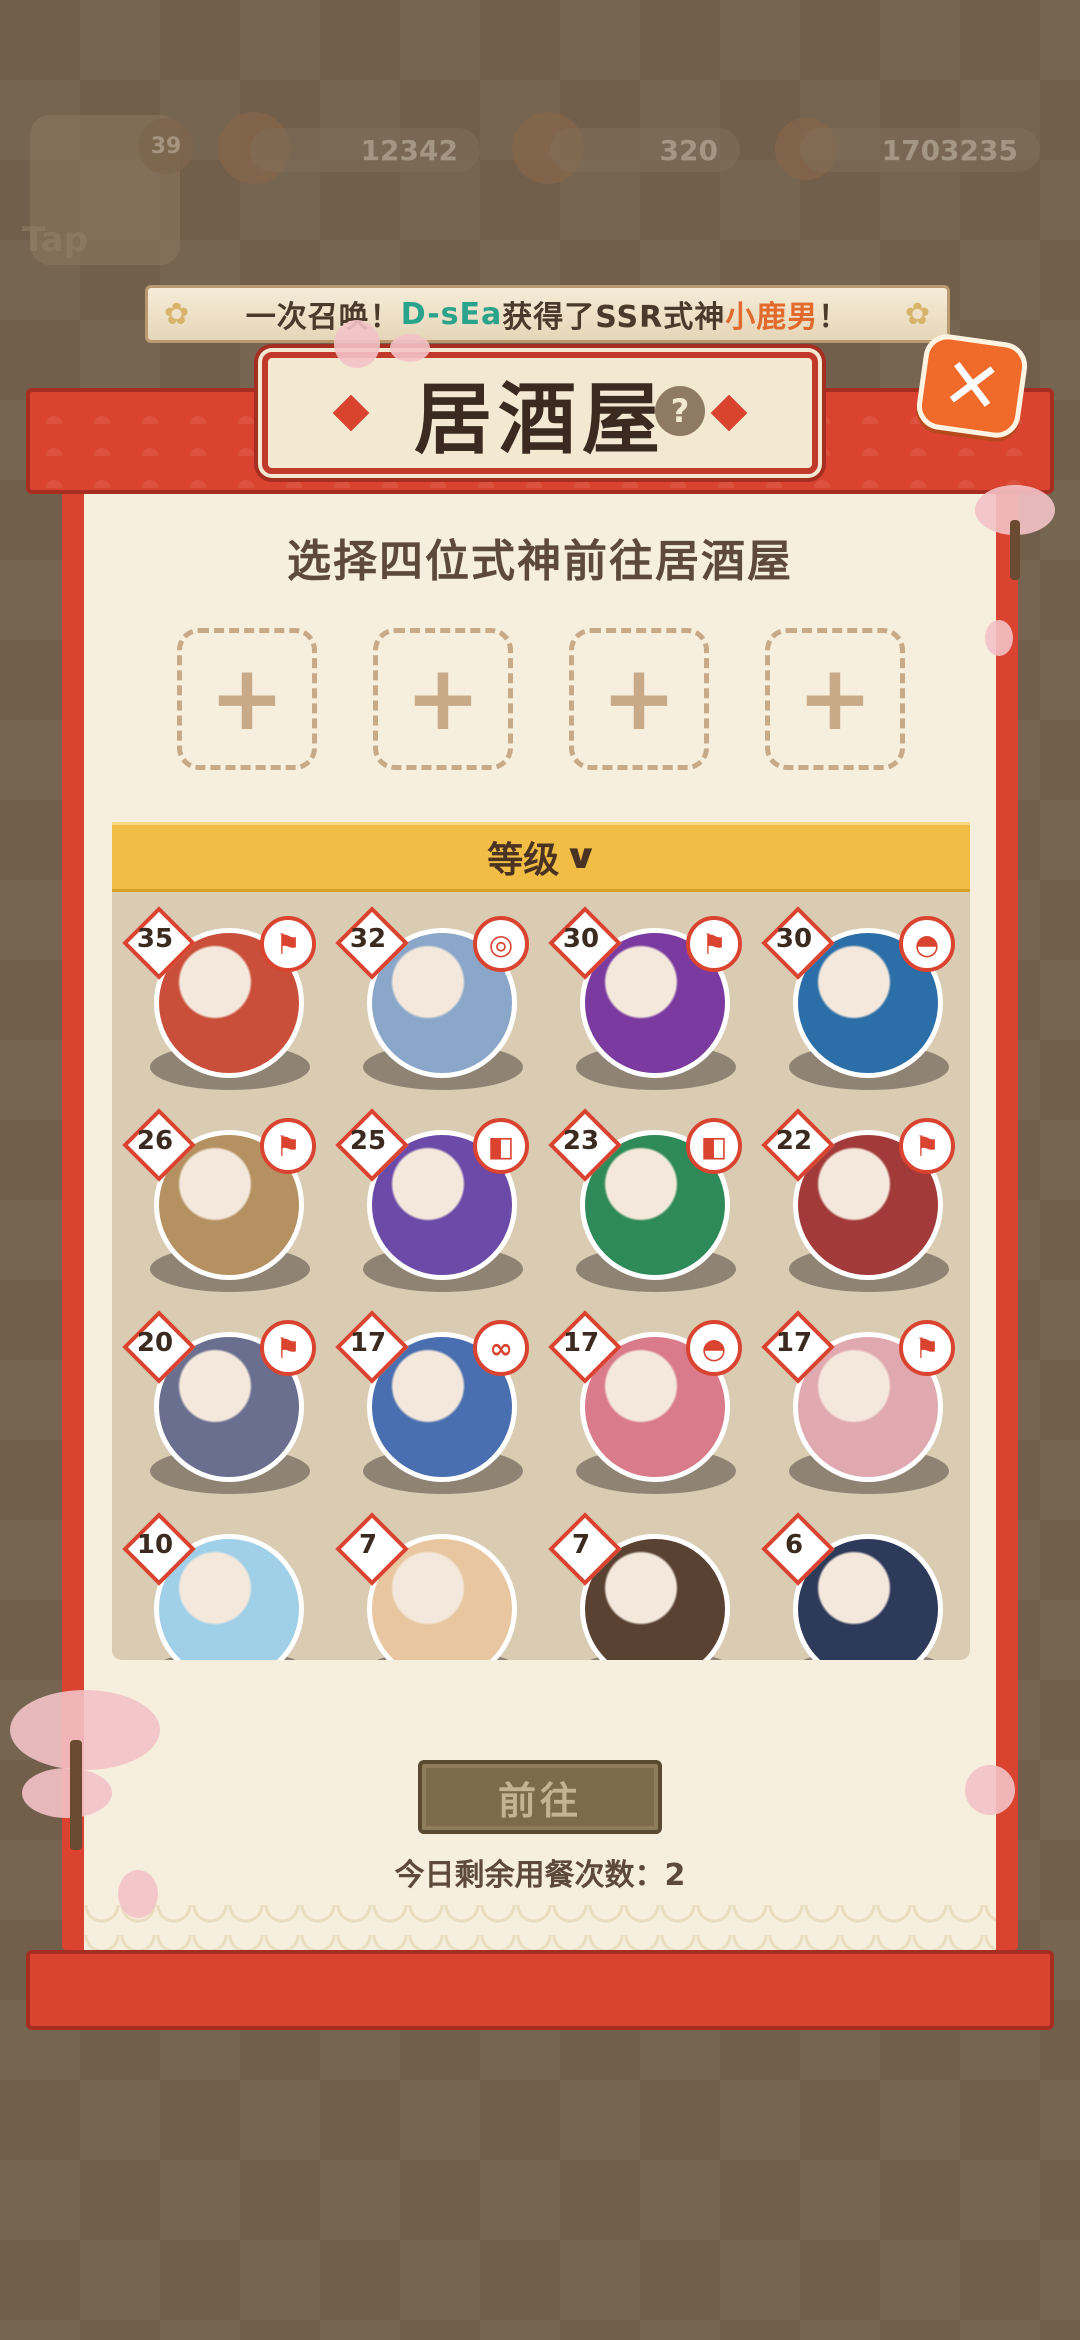 The width and height of the screenshot is (1080, 2340). I want to click on team-slot-1: +, so click(247, 699).